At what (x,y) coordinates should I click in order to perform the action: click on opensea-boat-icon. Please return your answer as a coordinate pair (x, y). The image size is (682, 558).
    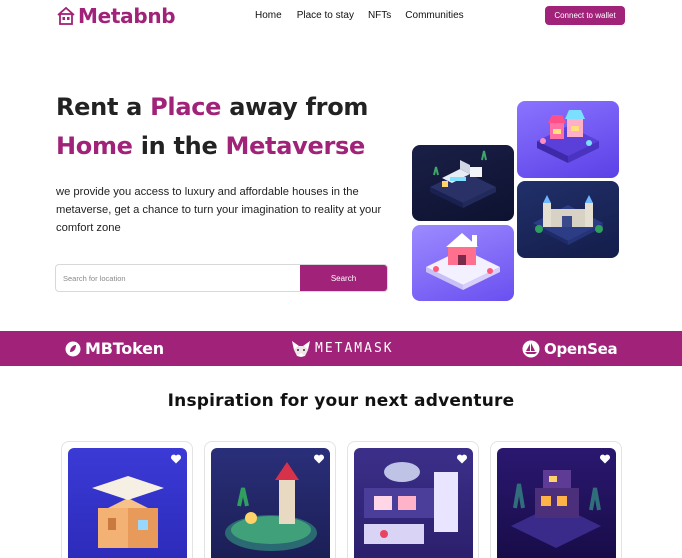
    Looking at the image, I should click on (531, 348).